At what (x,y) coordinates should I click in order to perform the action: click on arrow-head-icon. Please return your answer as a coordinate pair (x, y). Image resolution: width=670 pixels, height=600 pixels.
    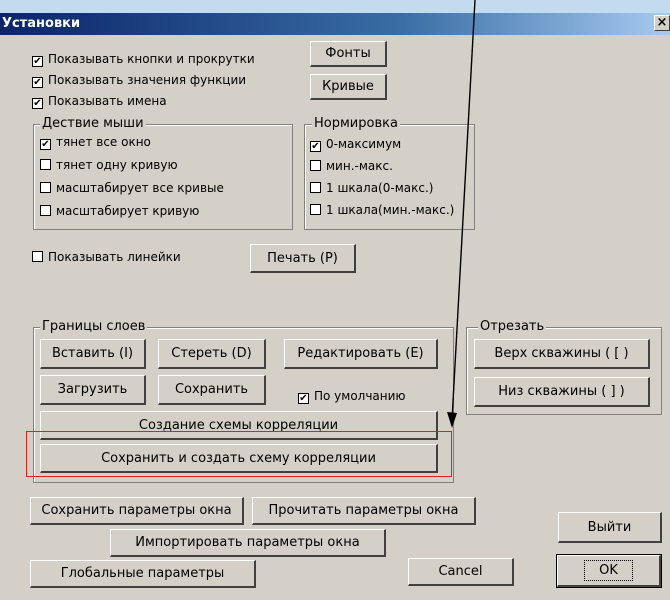
    Looking at the image, I should click on (452, 420).